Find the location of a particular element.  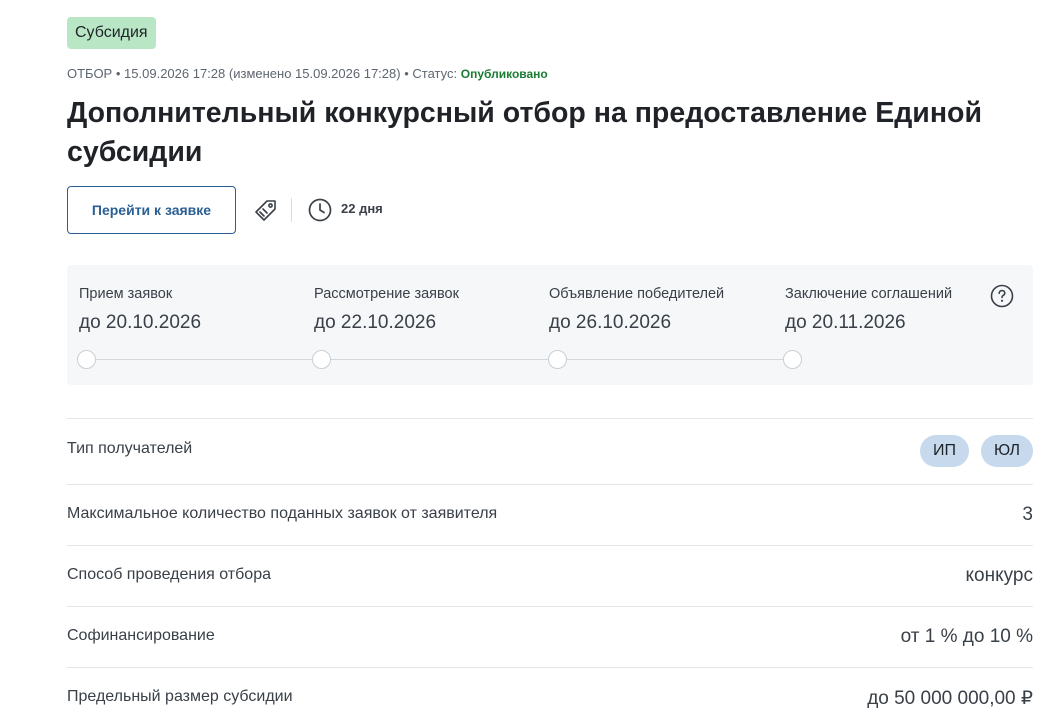

stage-application-intake: Прием заявок до 20.10.2026 is located at coordinates (140, 310).